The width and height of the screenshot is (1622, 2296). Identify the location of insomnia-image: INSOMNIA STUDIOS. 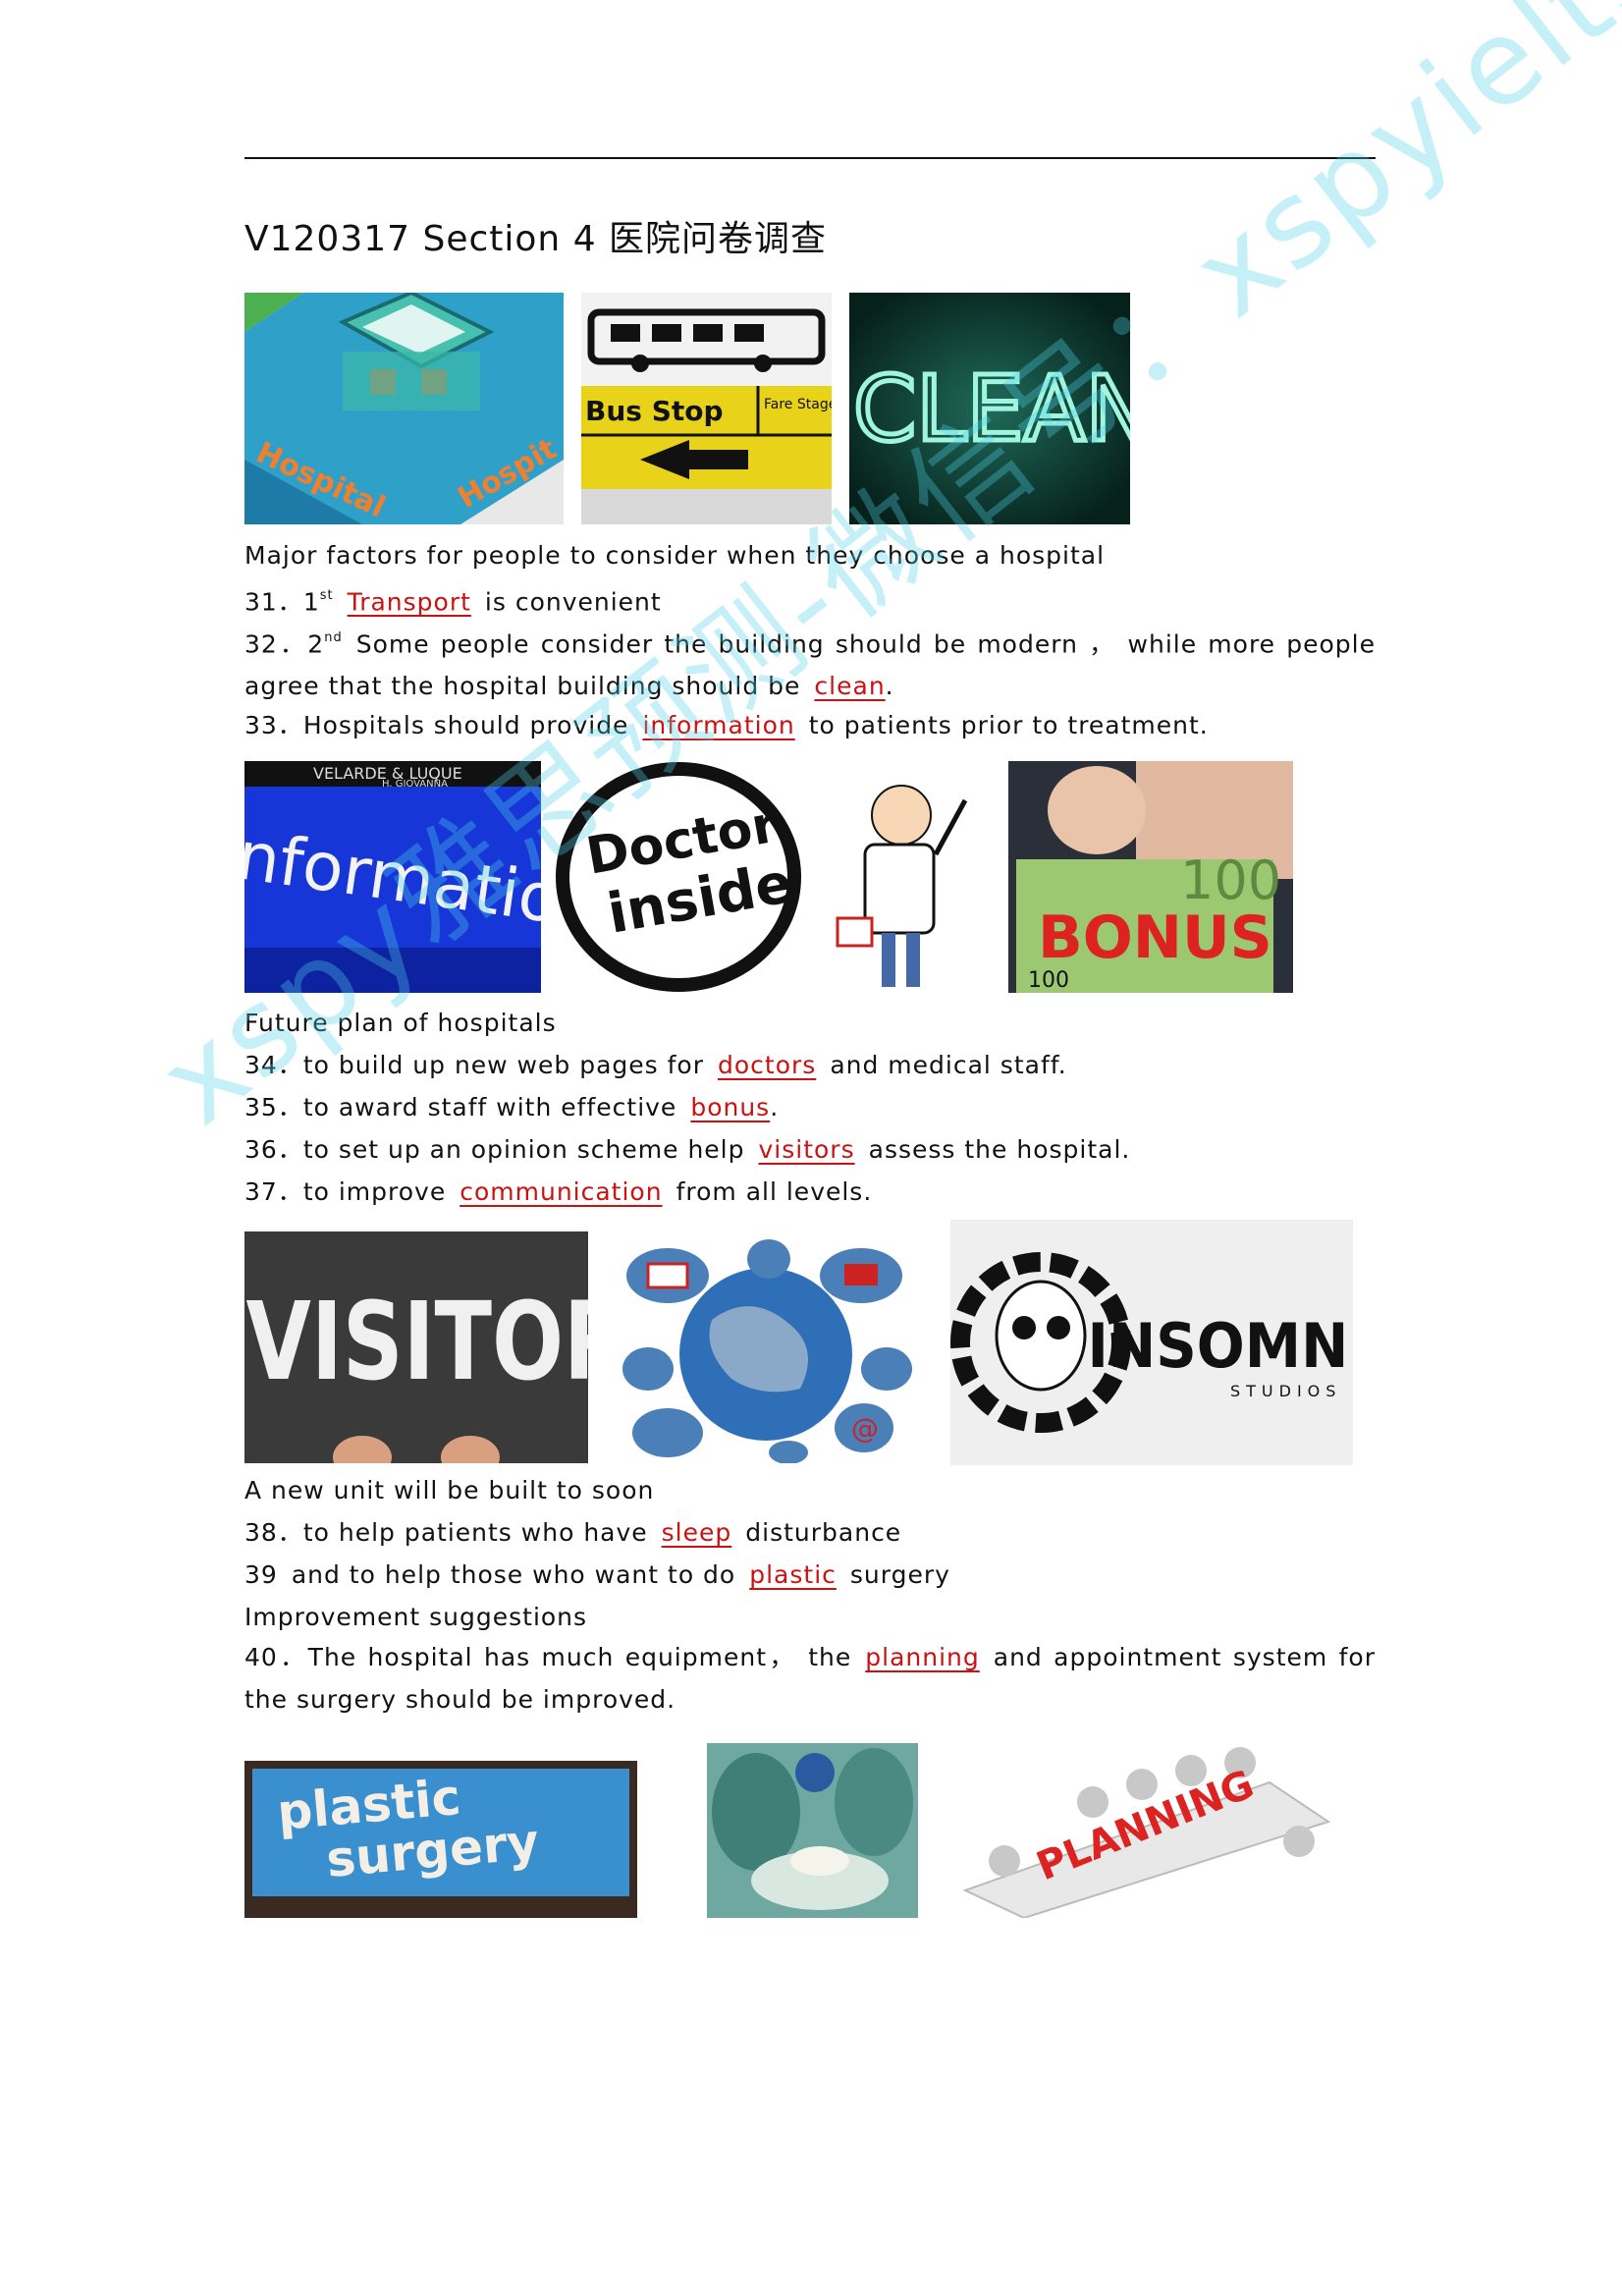
(1151, 1342).